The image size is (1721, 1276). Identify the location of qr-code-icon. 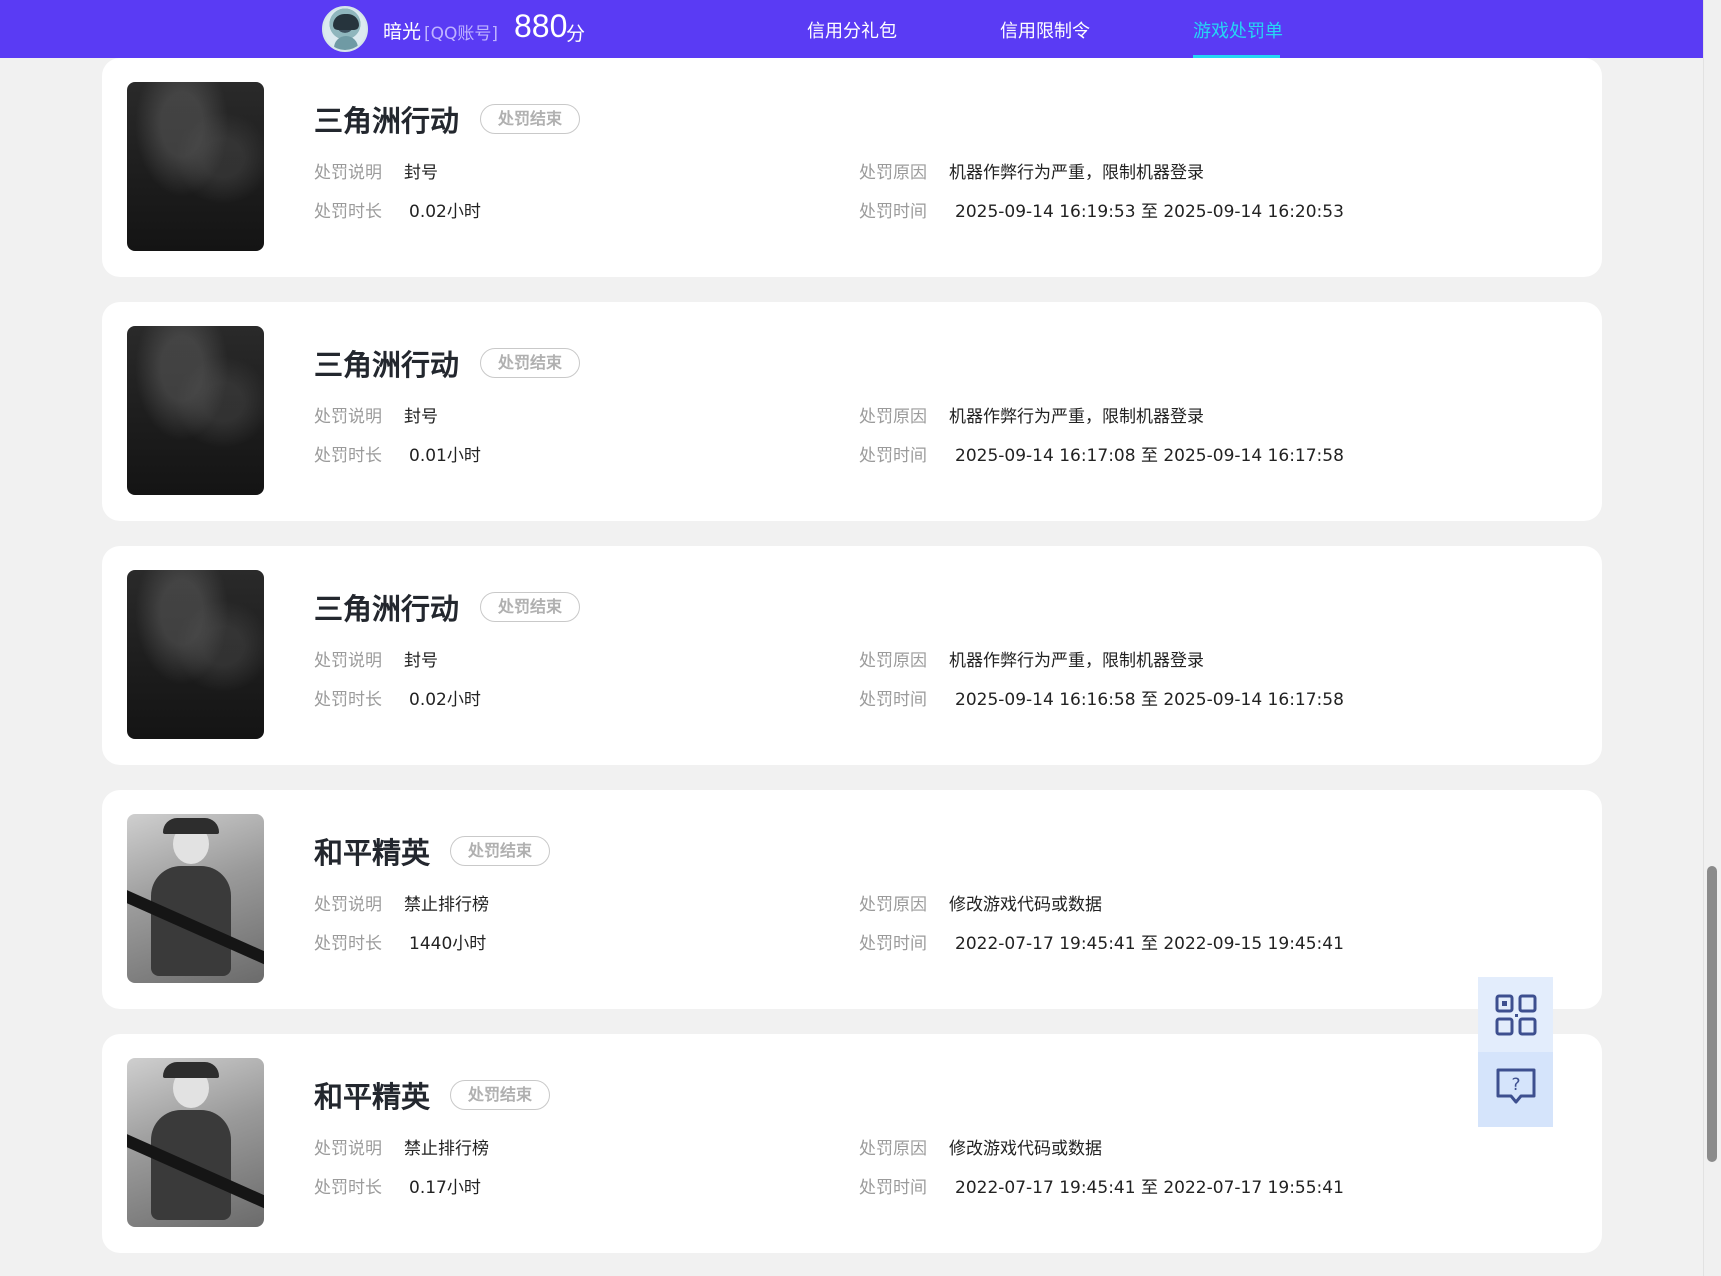
(1516, 1015).